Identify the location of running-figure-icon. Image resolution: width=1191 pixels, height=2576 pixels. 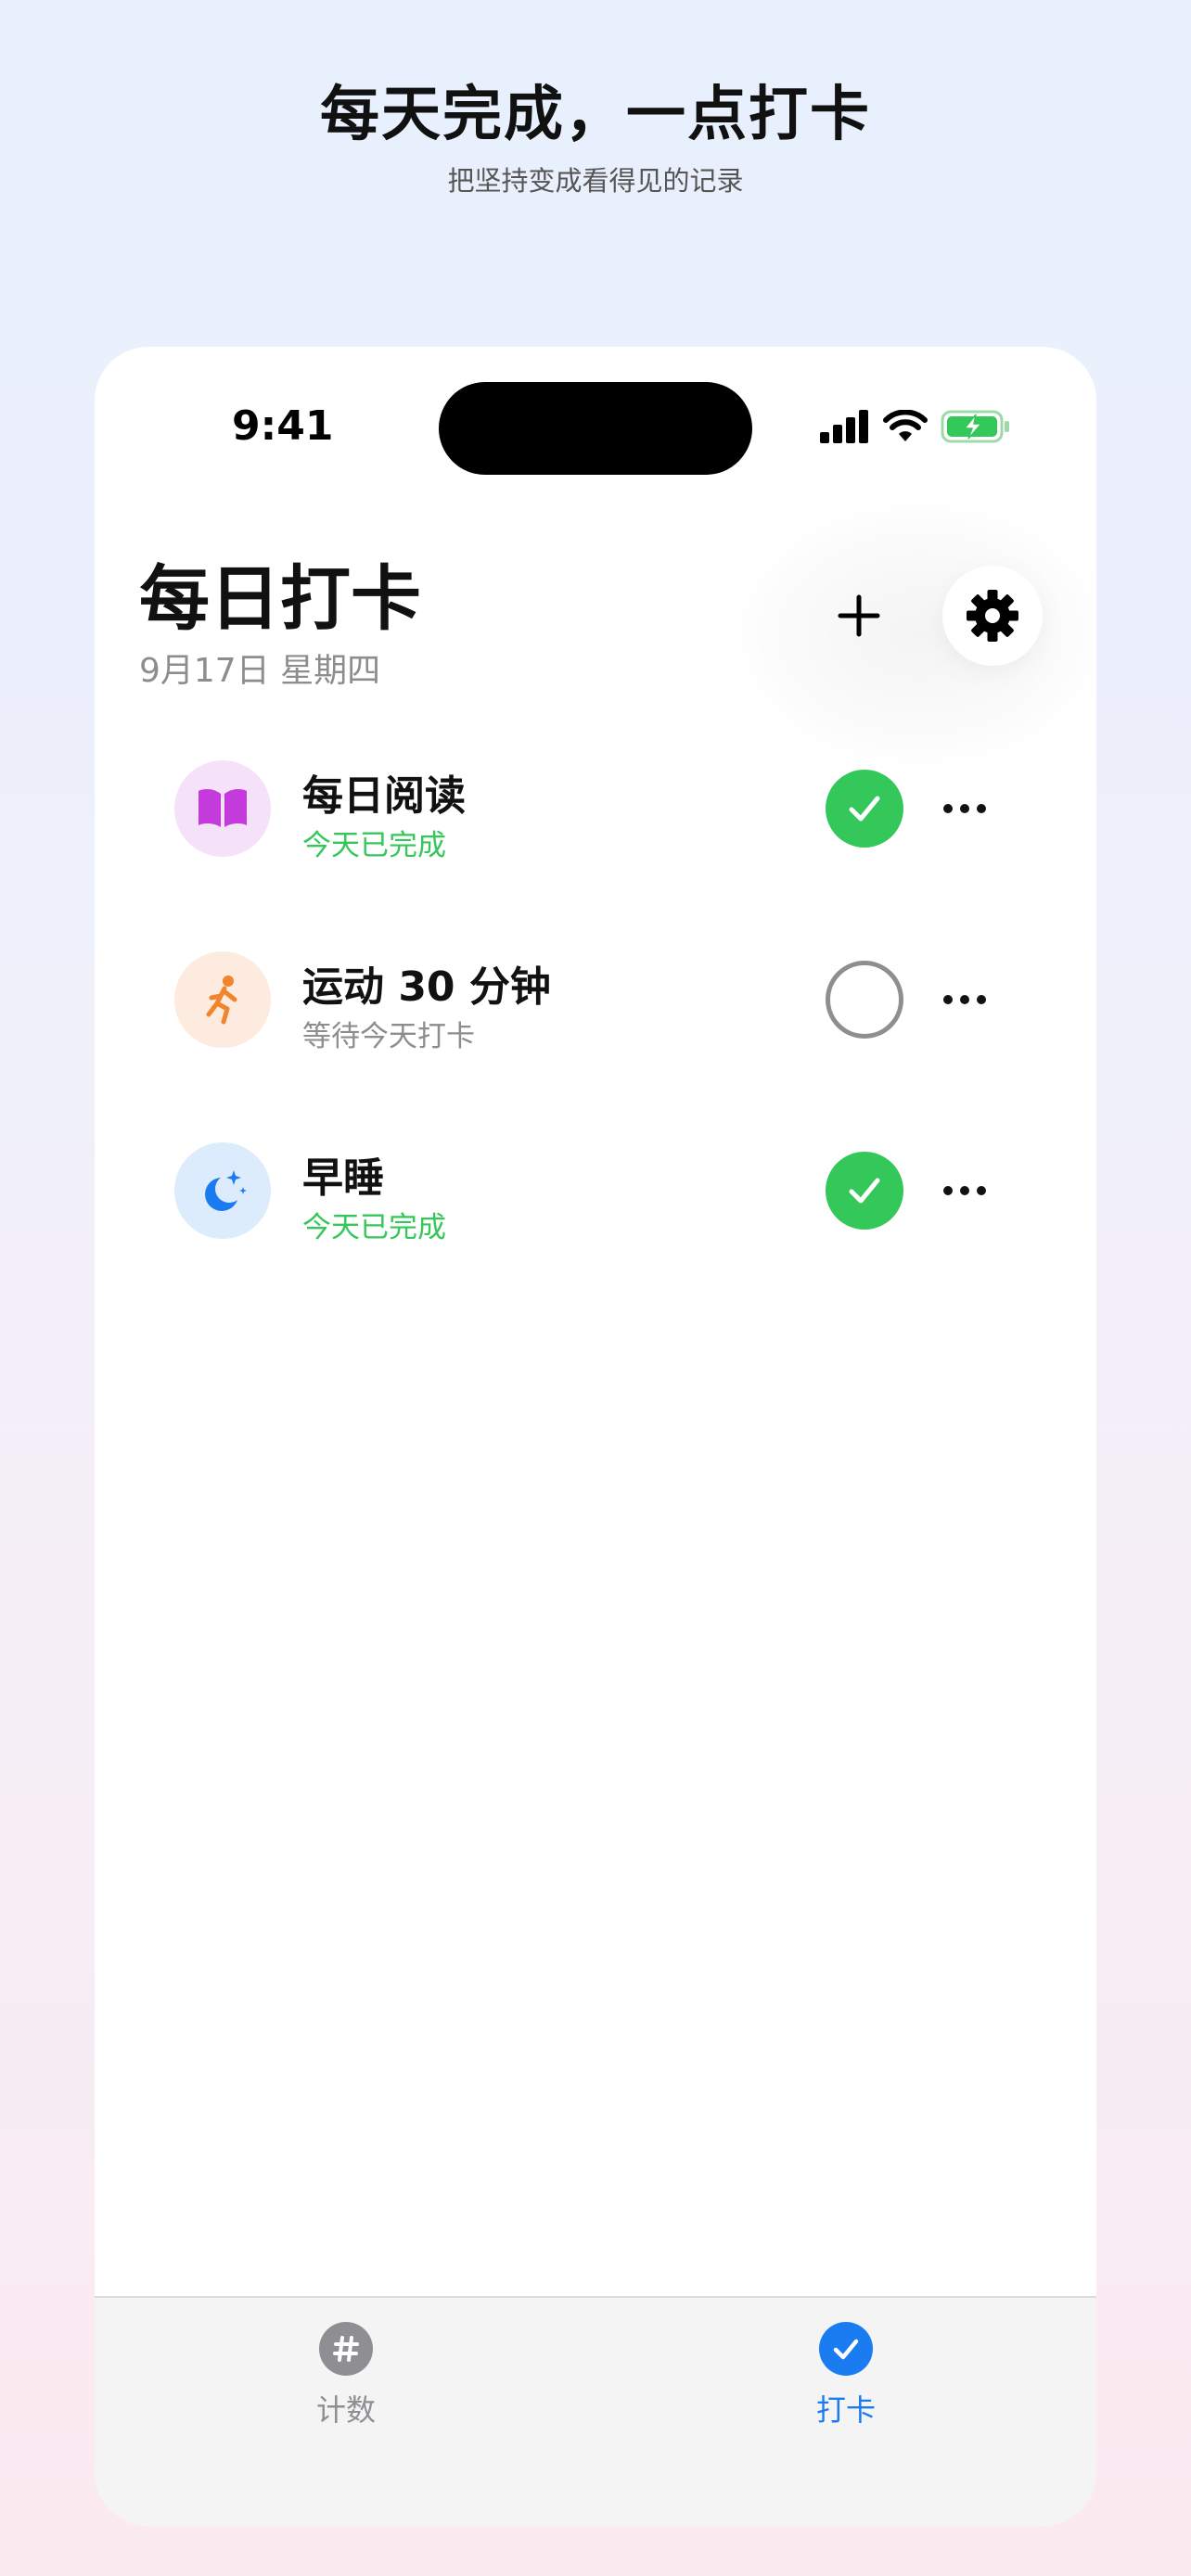
(222, 1000).